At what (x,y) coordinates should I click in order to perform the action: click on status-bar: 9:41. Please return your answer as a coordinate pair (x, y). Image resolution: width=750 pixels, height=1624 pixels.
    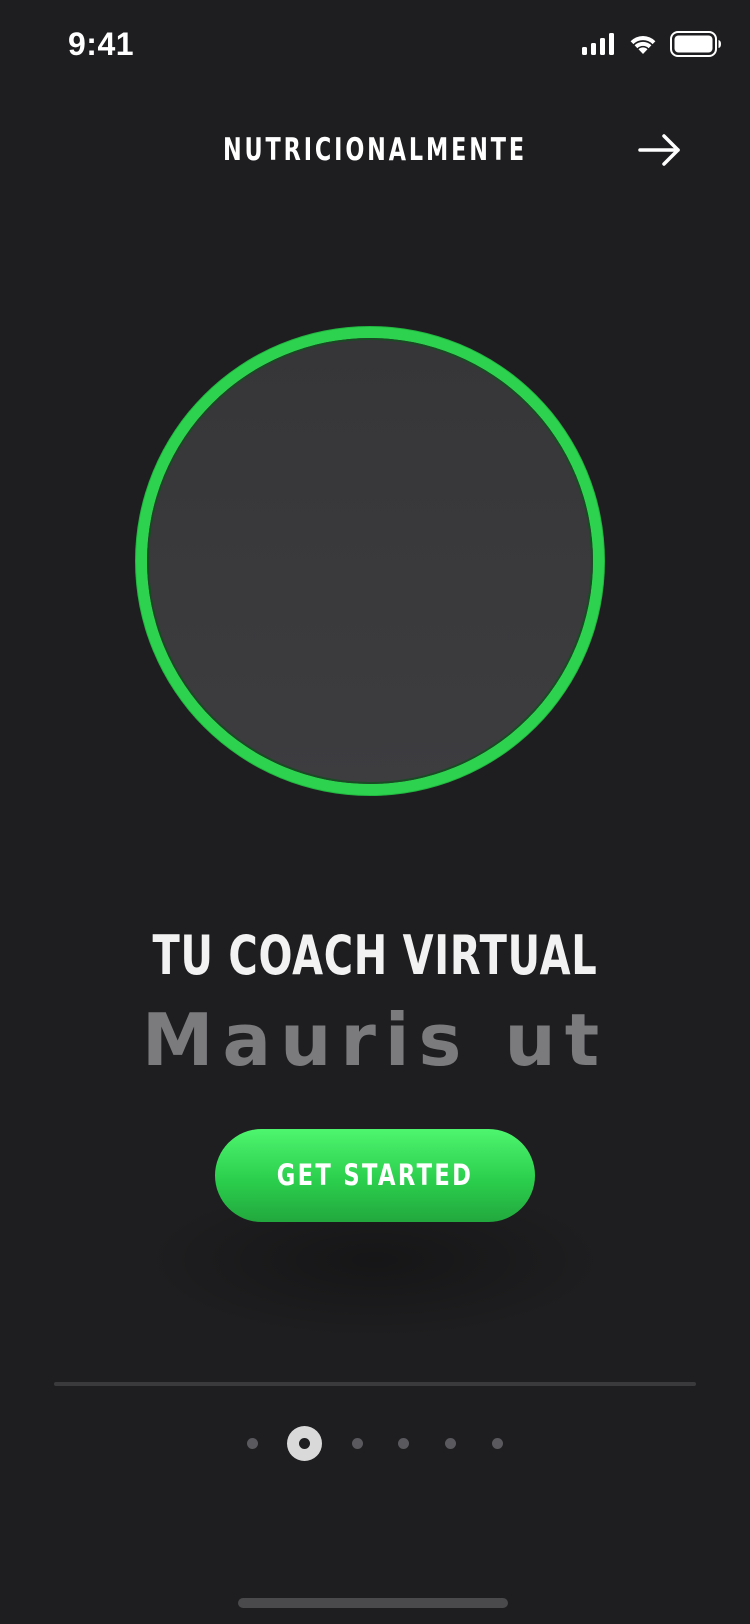
    Looking at the image, I should click on (375, 45).